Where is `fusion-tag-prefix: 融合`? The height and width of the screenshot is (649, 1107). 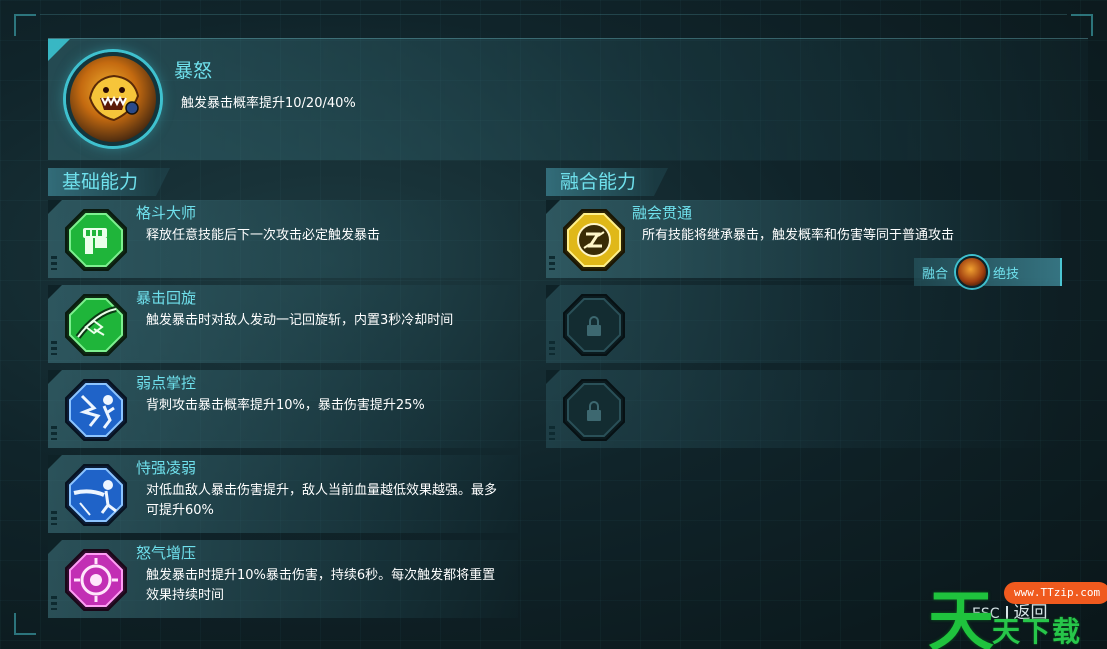
fusion-tag-prefix: 融合 is located at coordinates (935, 274).